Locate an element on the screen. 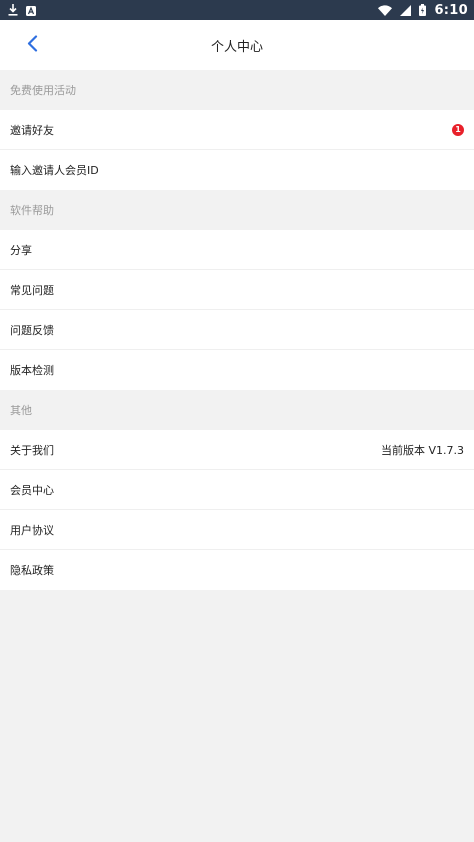  row-about-us: 关于我们 当前版本 V1.7.3 is located at coordinates (237, 450).